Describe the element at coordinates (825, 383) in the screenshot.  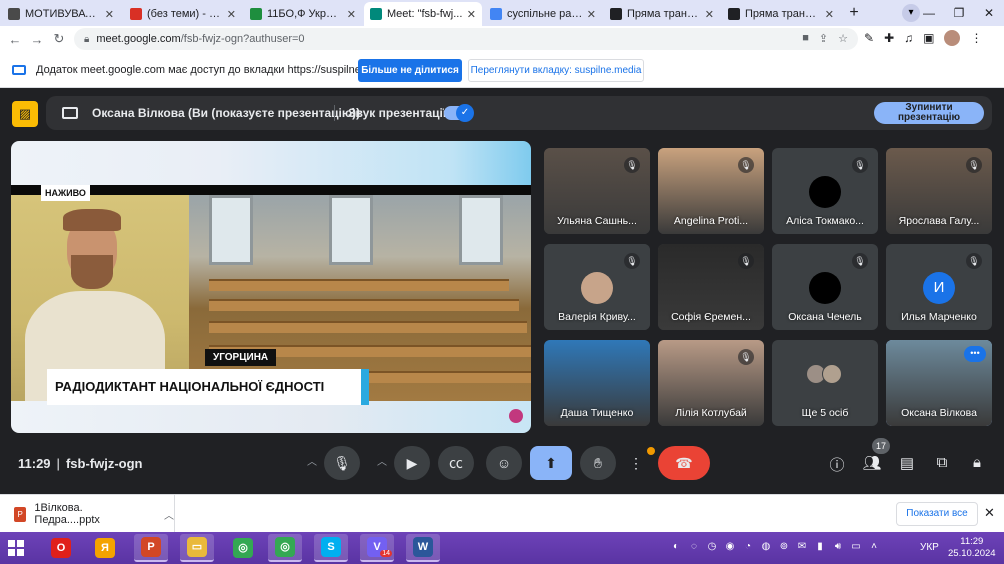
I see `participant-tile: Ще 5 осіб` at that location.